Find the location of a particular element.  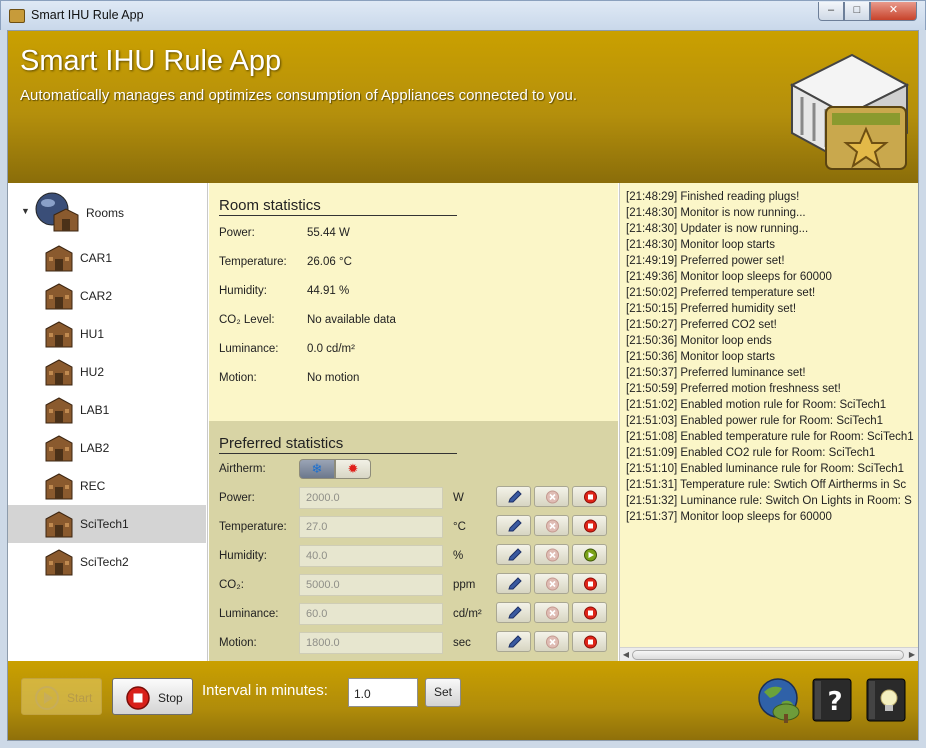

pref-input-luminance: 60.0 is located at coordinates (371, 614).